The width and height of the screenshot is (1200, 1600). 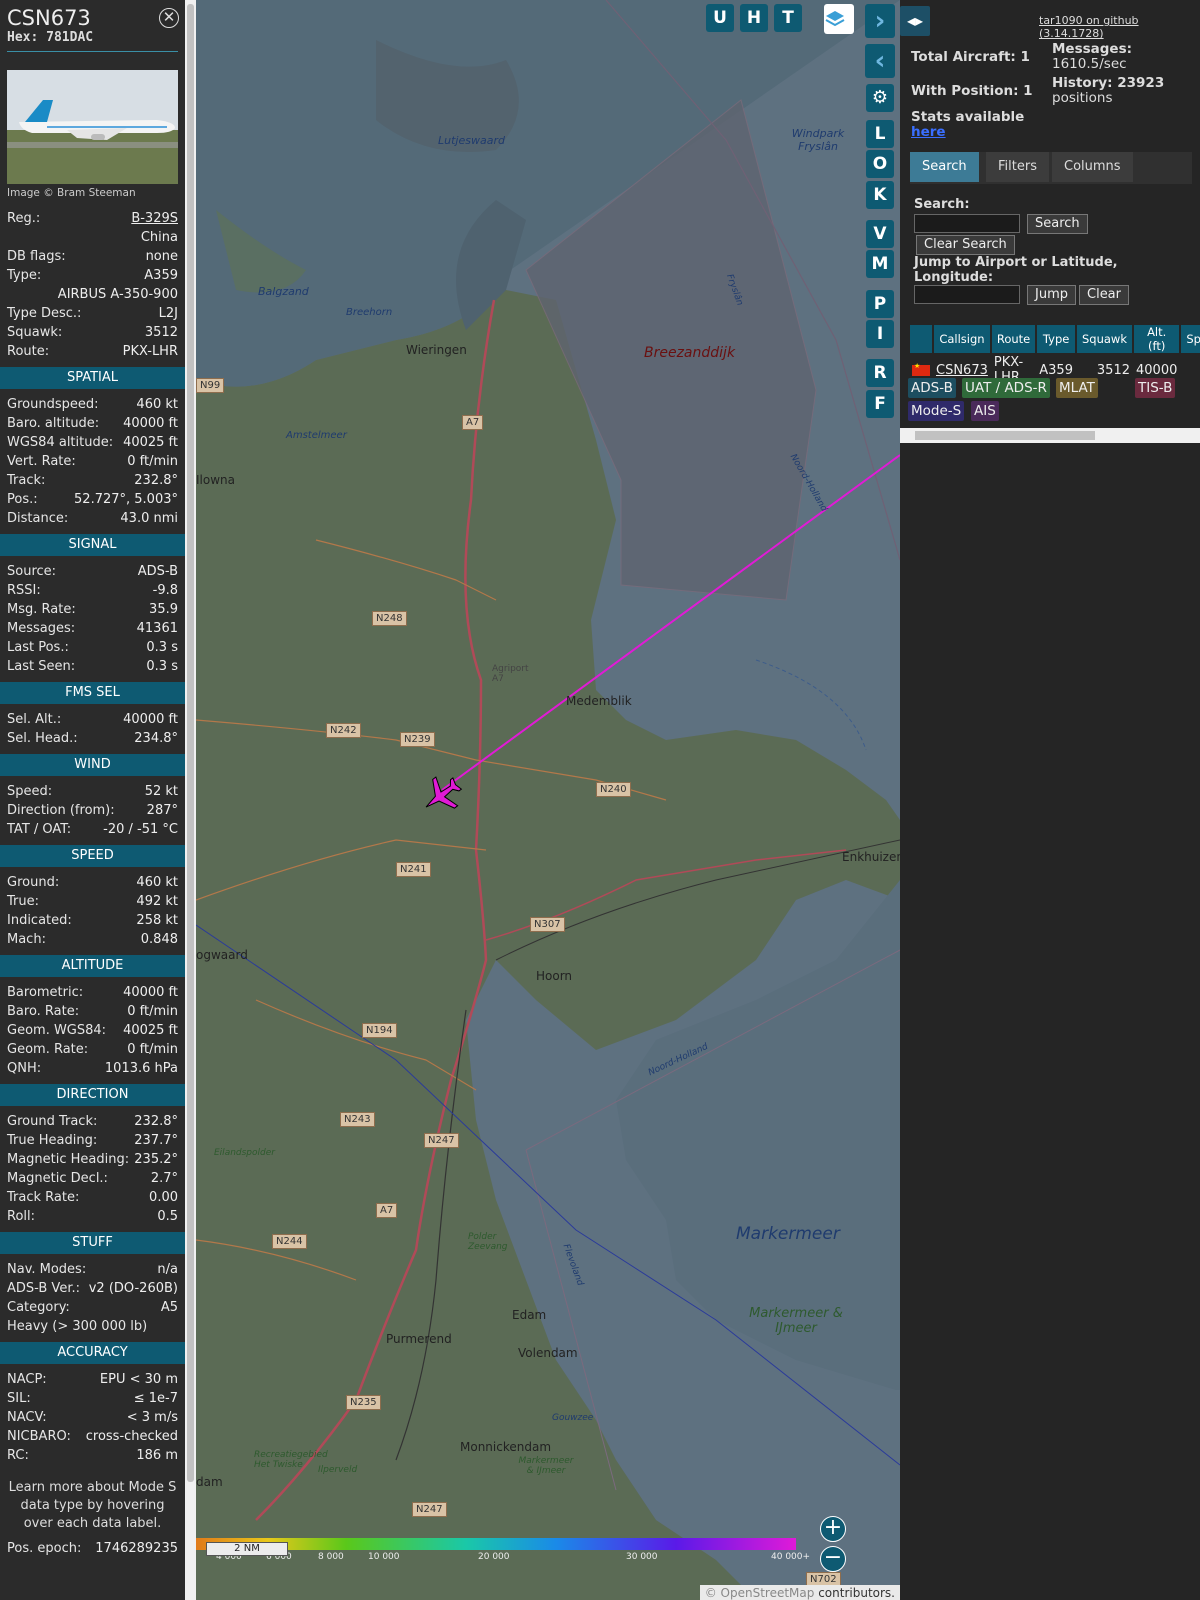 I want to click on info-label: Source:, so click(x=31, y=571).